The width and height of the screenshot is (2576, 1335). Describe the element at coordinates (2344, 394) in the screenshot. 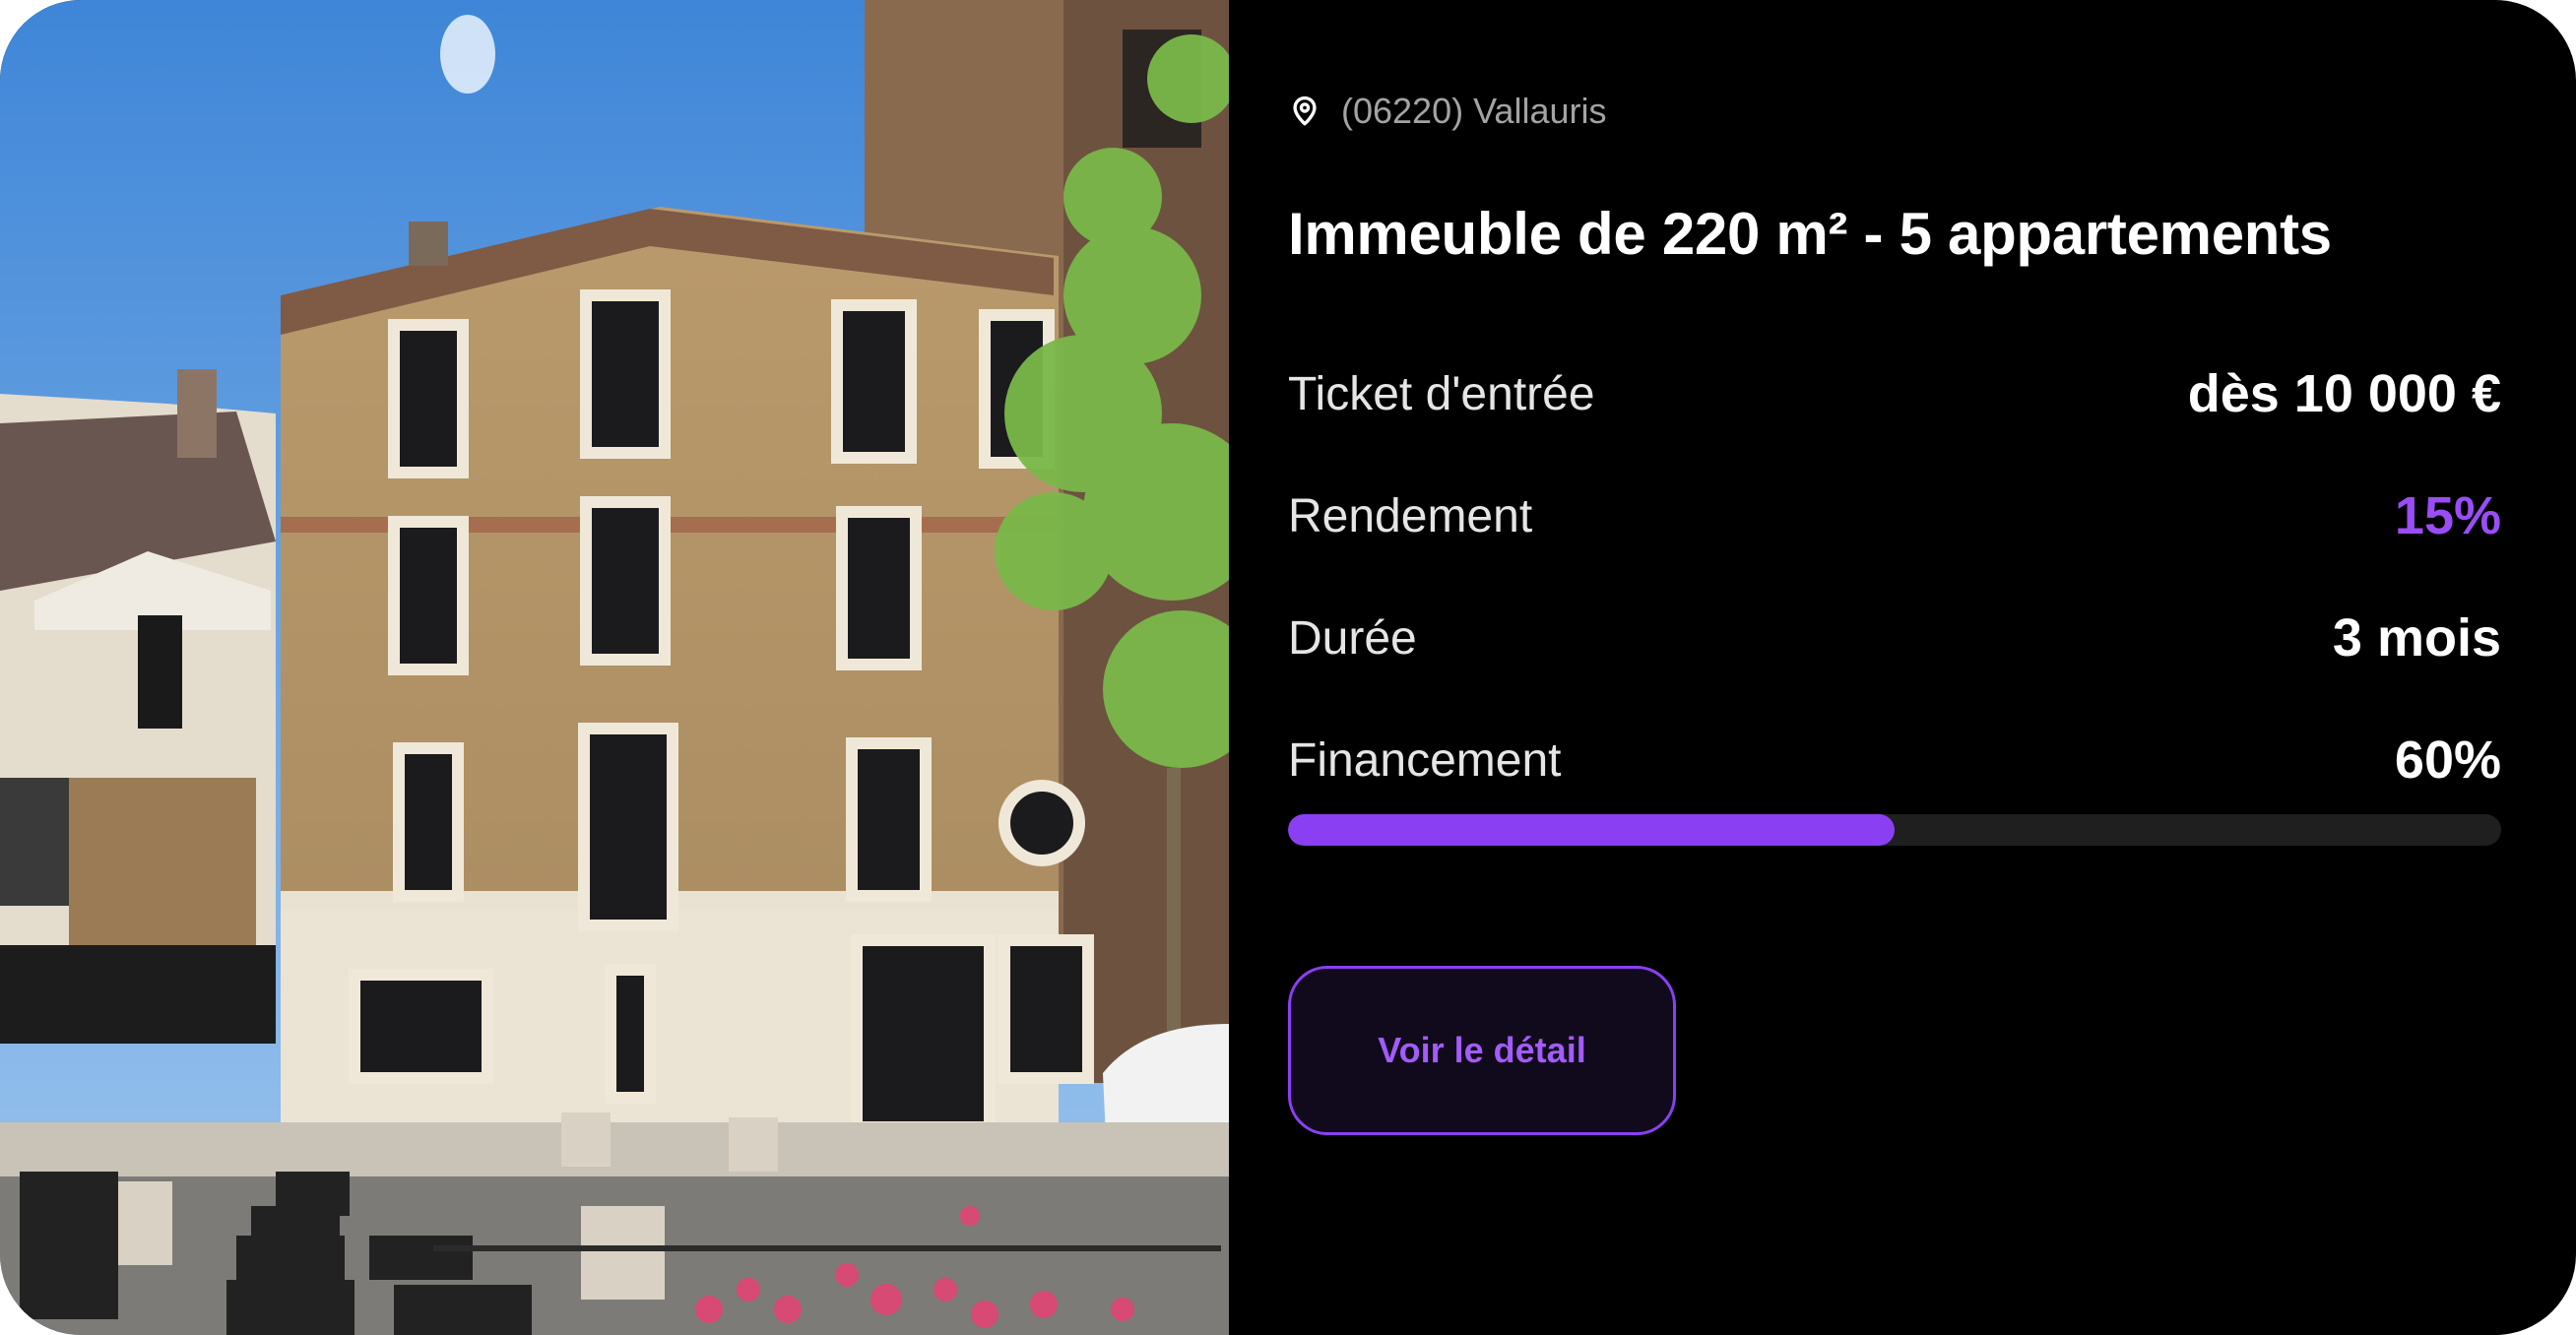

I see `detail-value: dès 10 000 €` at that location.